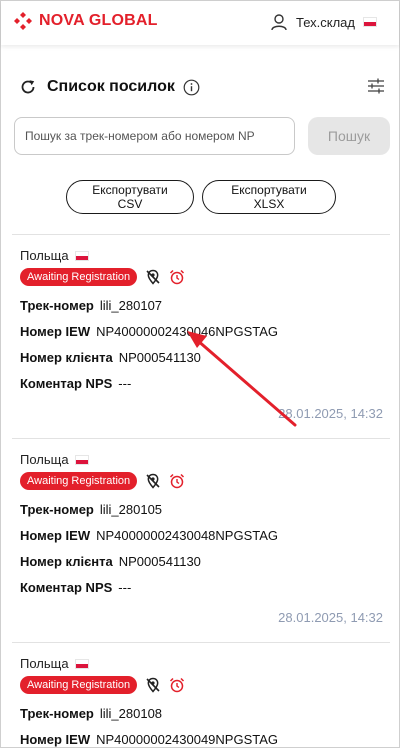 This screenshot has height=748, width=400. What do you see at coordinates (154, 136) in the screenshot?
I see `search-input` at bounding box center [154, 136].